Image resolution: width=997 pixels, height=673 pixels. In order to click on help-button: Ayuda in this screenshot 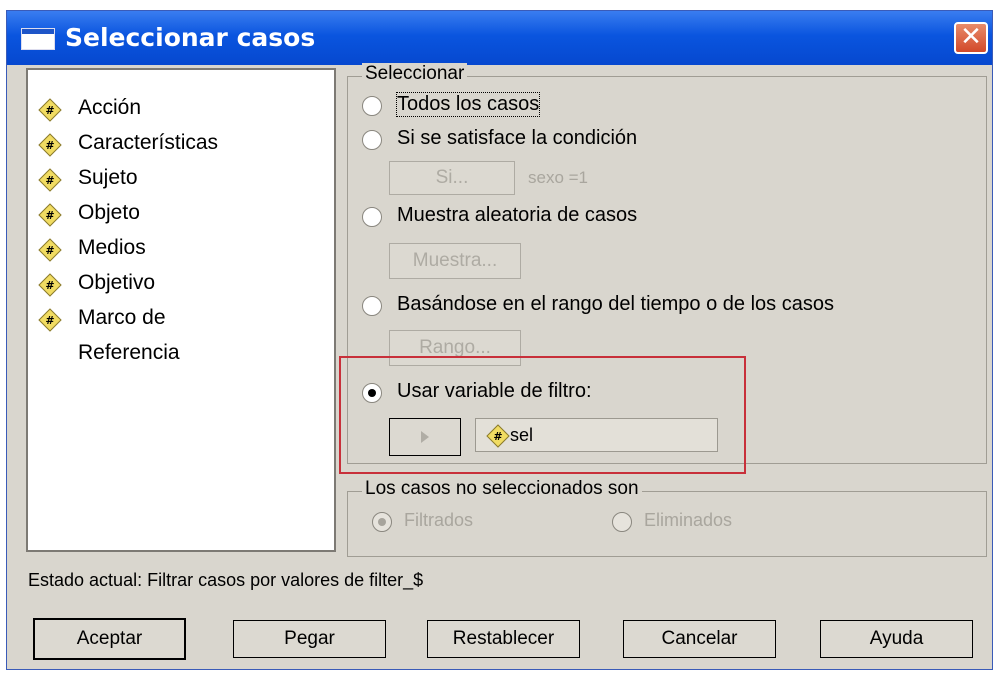, I will do `click(896, 639)`.